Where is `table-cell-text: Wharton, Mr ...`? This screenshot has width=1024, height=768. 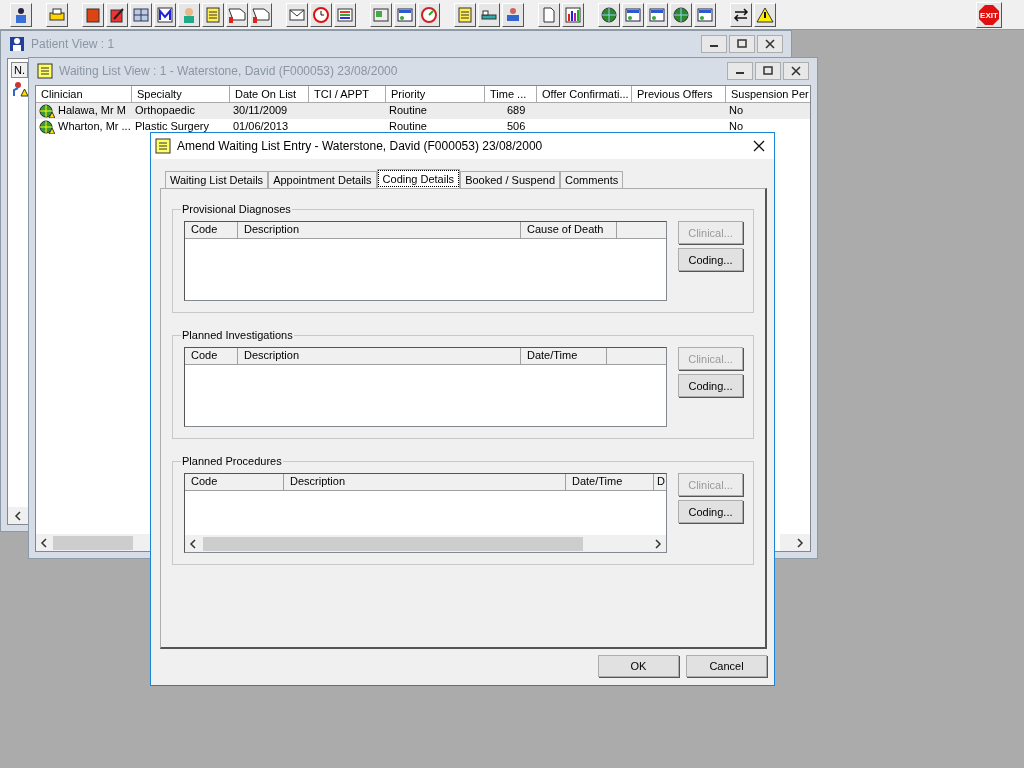
table-cell-text: Wharton, Mr ... is located at coordinates (94, 127).